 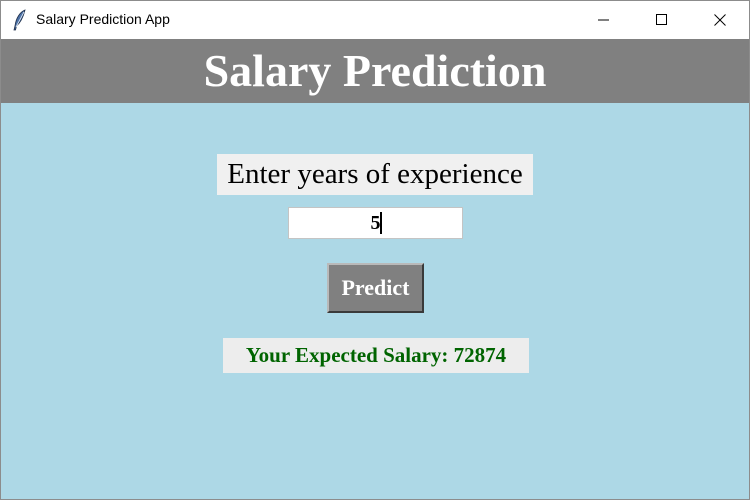 I want to click on predict-button: Predict, so click(x=375, y=288).